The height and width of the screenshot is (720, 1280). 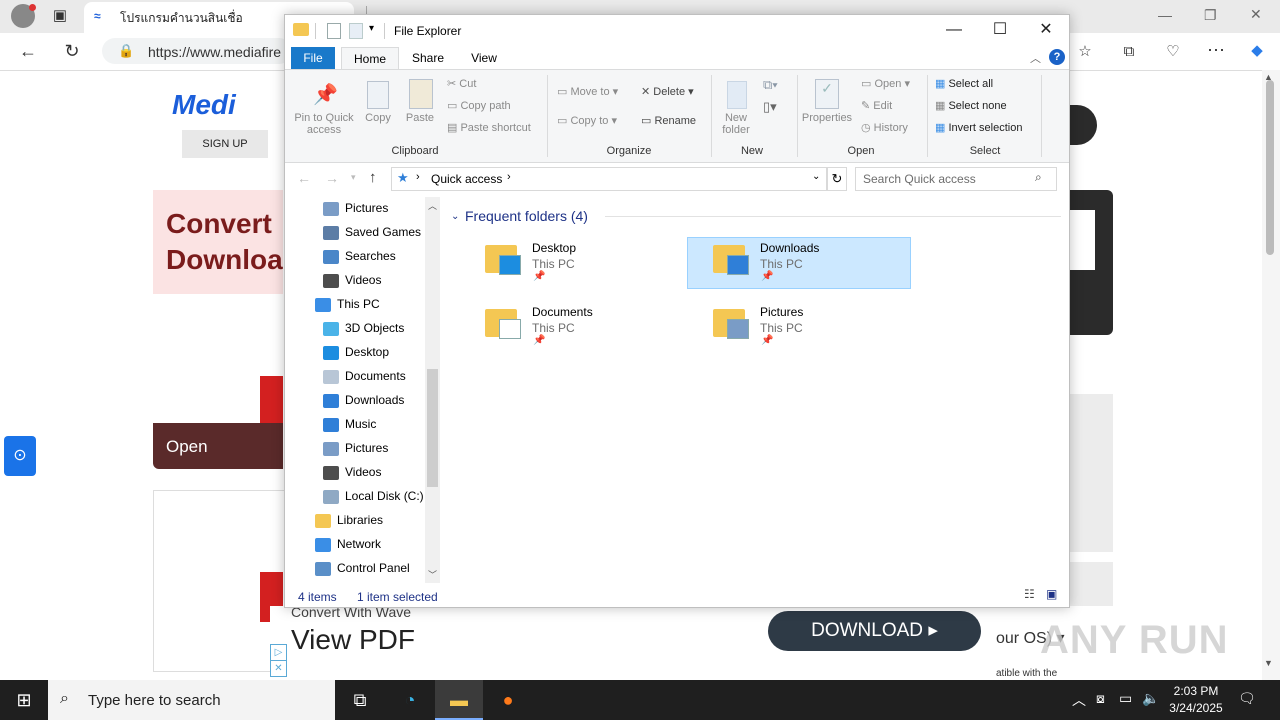 I want to click on large-icons-view-icon: ▣, so click(x=1051, y=594).